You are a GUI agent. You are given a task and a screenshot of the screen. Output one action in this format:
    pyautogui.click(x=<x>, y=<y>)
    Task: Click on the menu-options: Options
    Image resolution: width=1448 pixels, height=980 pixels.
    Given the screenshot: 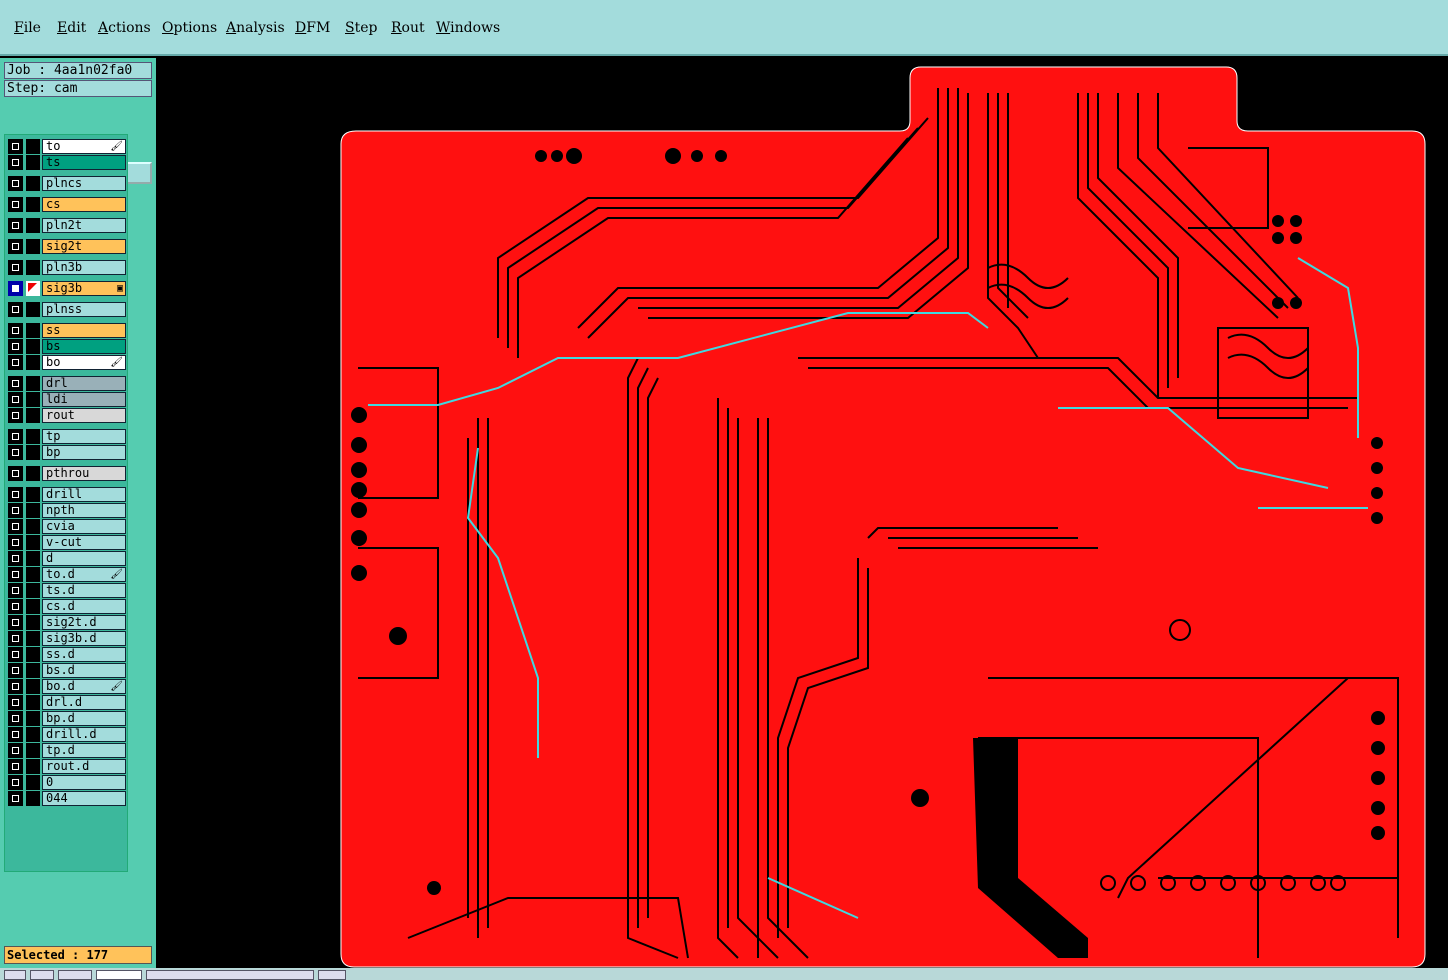 What is the action you would take?
    pyautogui.click(x=189, y=28)
    